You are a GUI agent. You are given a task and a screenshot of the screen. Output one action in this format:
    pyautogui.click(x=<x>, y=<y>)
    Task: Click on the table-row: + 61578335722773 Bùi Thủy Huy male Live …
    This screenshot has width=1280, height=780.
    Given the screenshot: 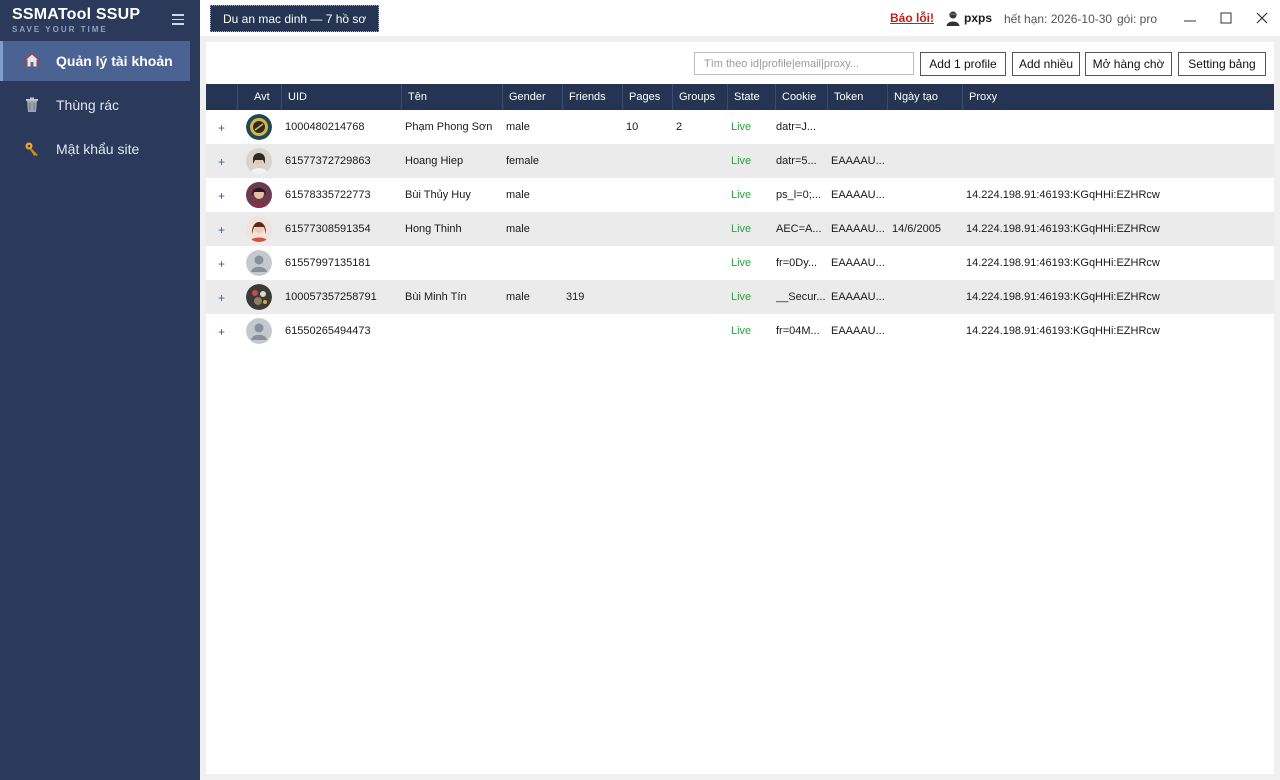 What is the action you would take?
    pyautogui.click(x=740, y=195)
    